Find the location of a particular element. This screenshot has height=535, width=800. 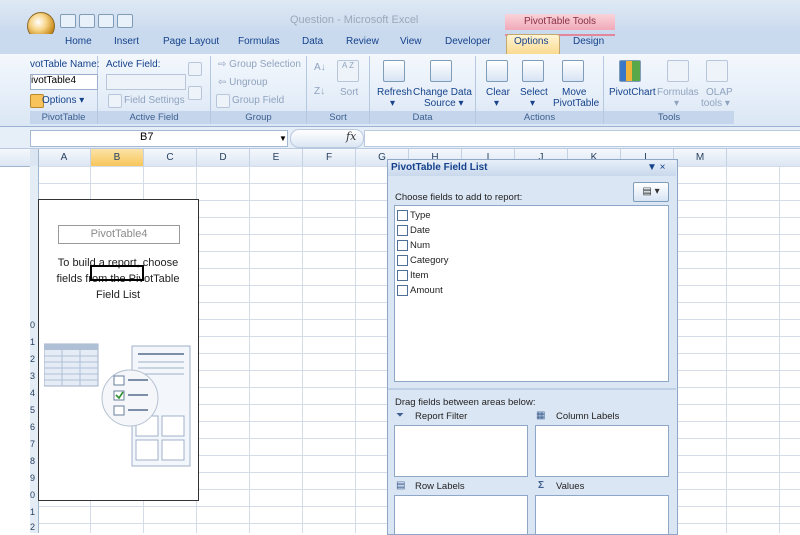

formula-input is located at coordinates (582, 138).